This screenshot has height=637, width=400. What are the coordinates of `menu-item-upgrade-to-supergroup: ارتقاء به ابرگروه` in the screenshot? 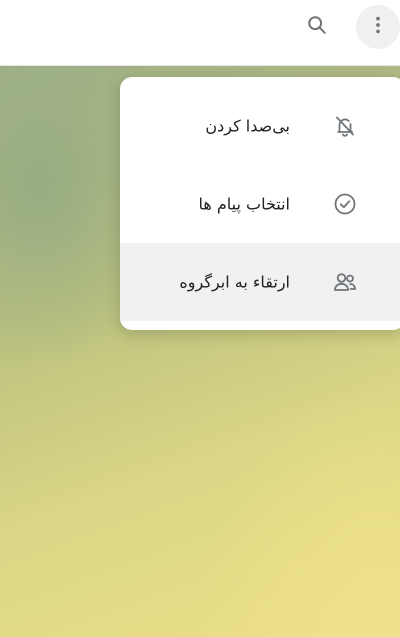 It's located at (260, 282).